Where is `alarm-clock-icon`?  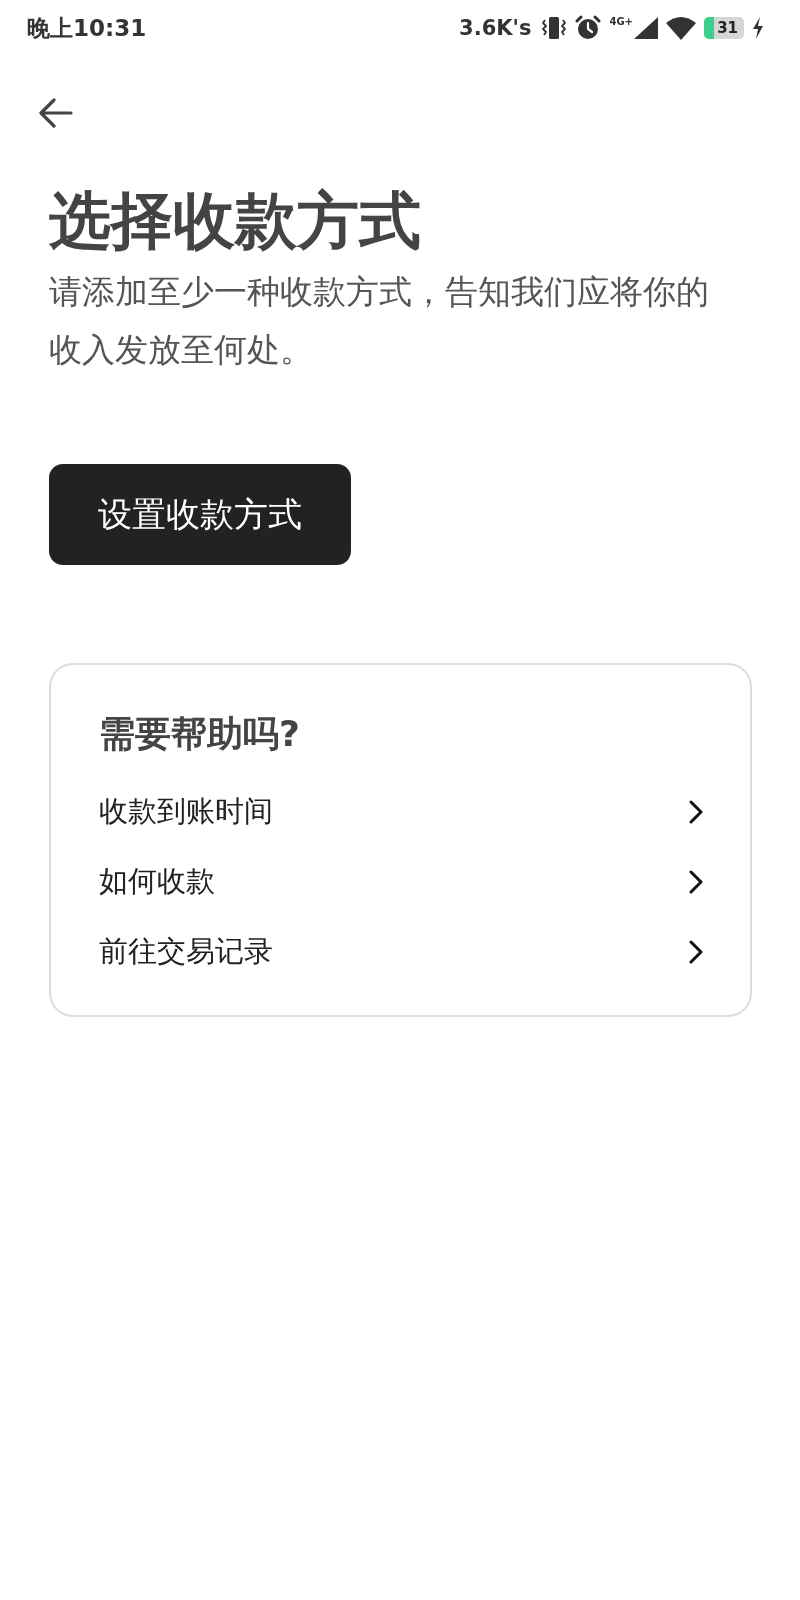 alarm-clock-icon is located at coordinates (588, 28).